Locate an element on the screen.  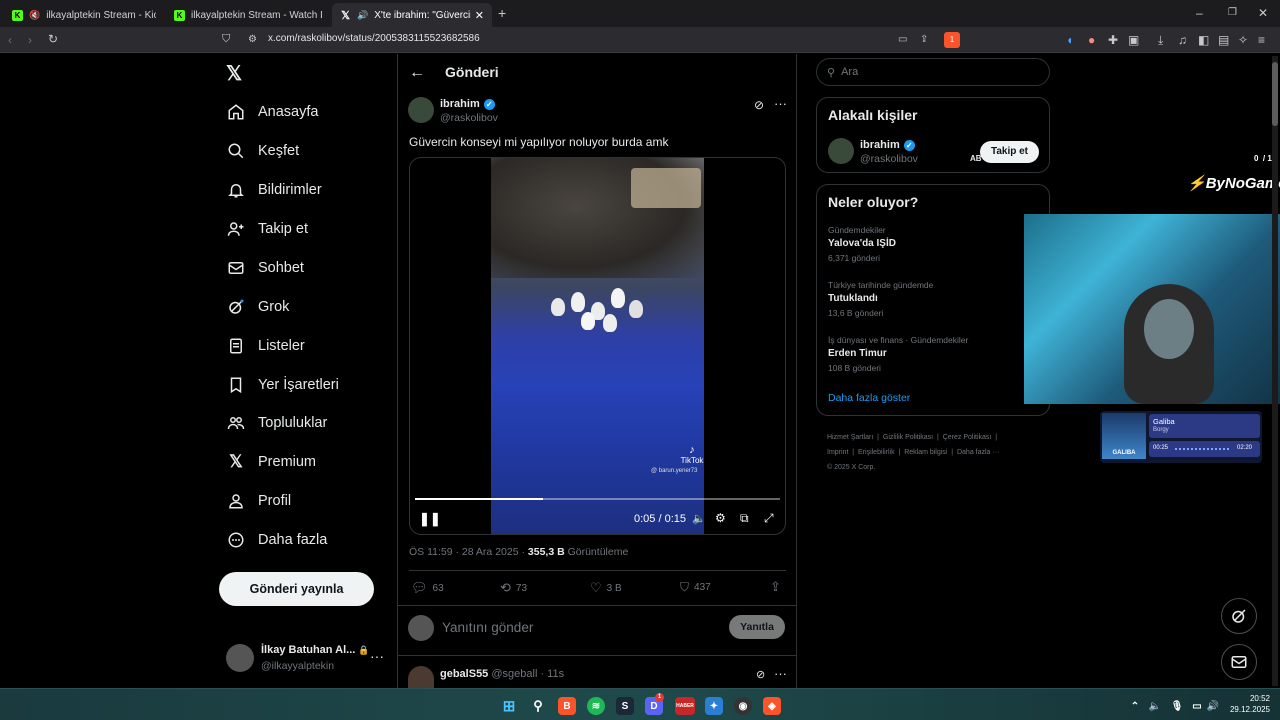
reply-author: gebalS55 @sgeball · 11s is located at coordinates (502, 674).